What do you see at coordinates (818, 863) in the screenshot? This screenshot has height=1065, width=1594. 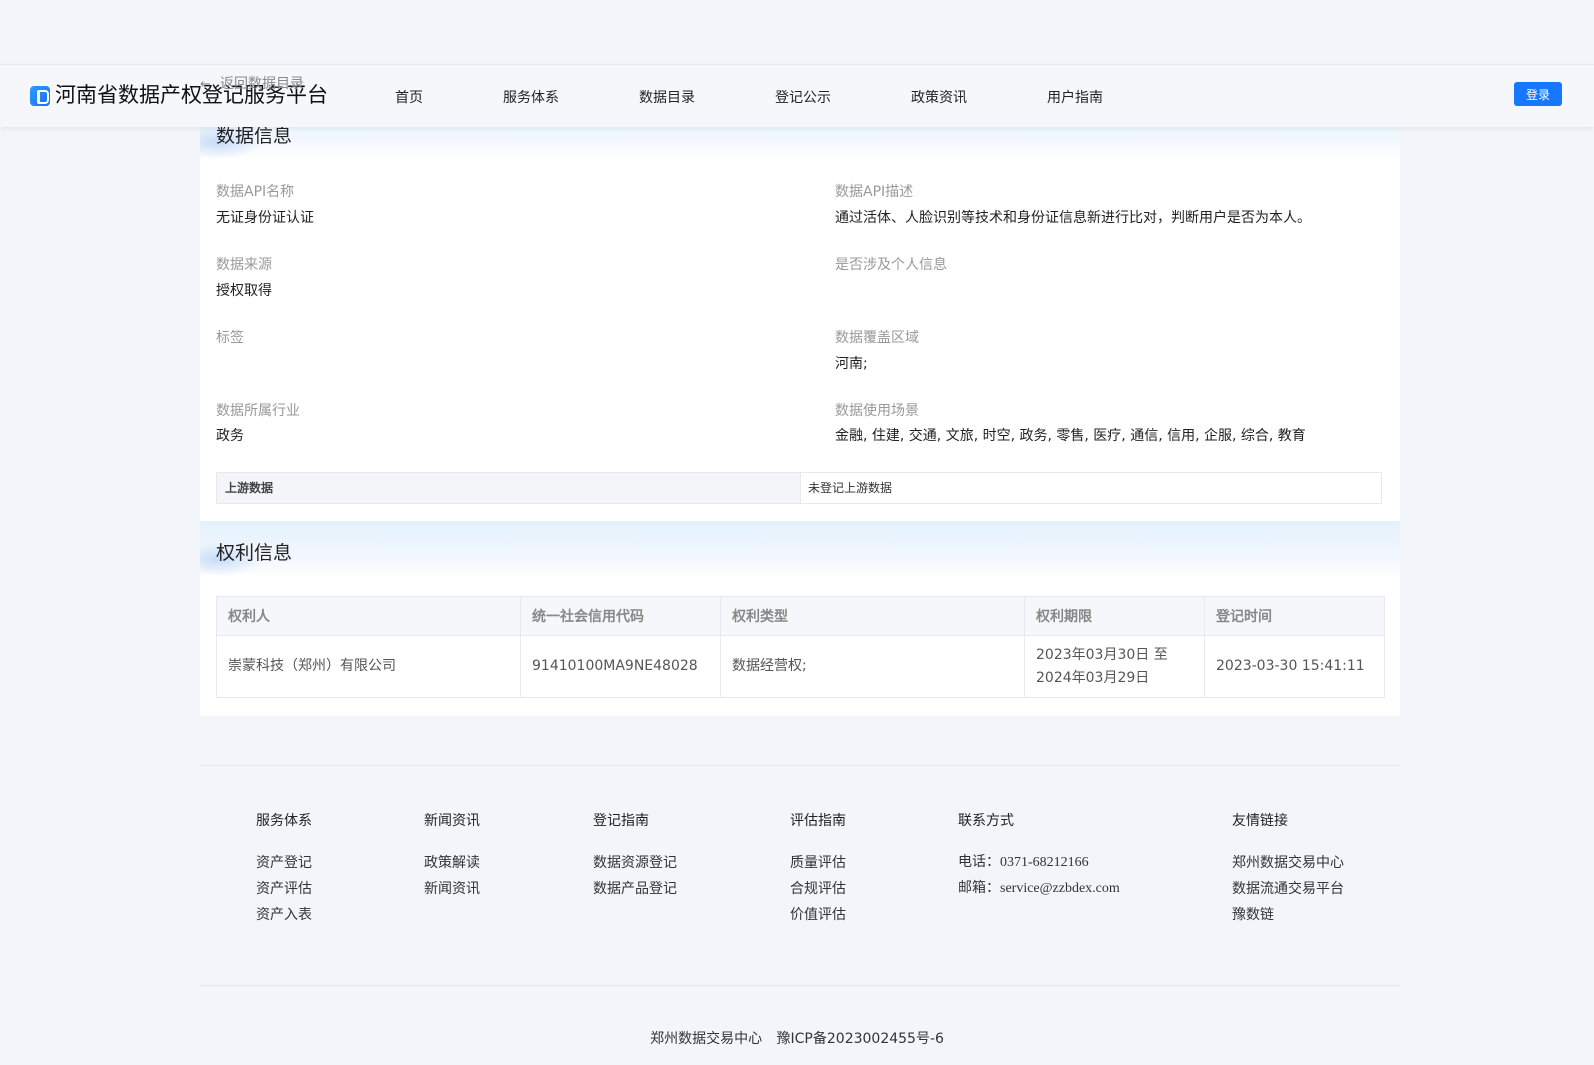 I see `footer-link-quality-evaluation: 质量评估` at bounding box center [818, 863].